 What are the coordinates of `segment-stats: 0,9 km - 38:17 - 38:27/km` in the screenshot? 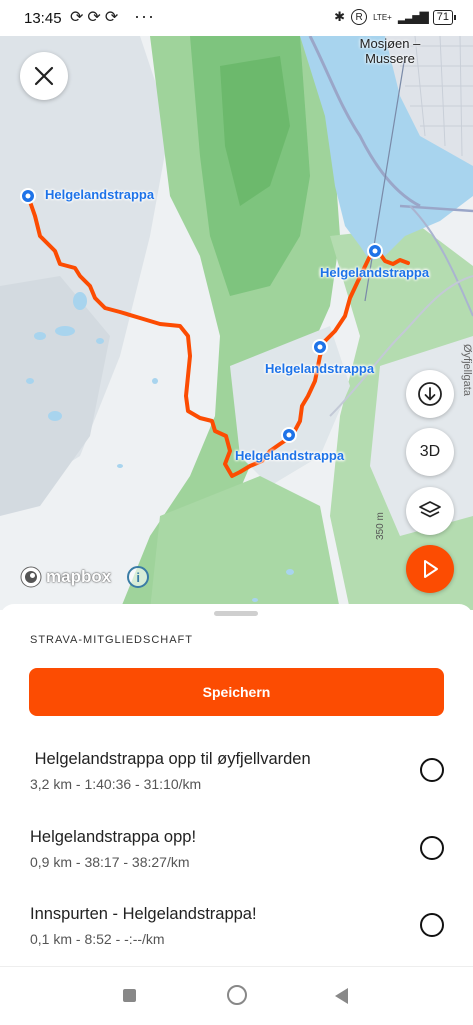 It's located at (110, 862).